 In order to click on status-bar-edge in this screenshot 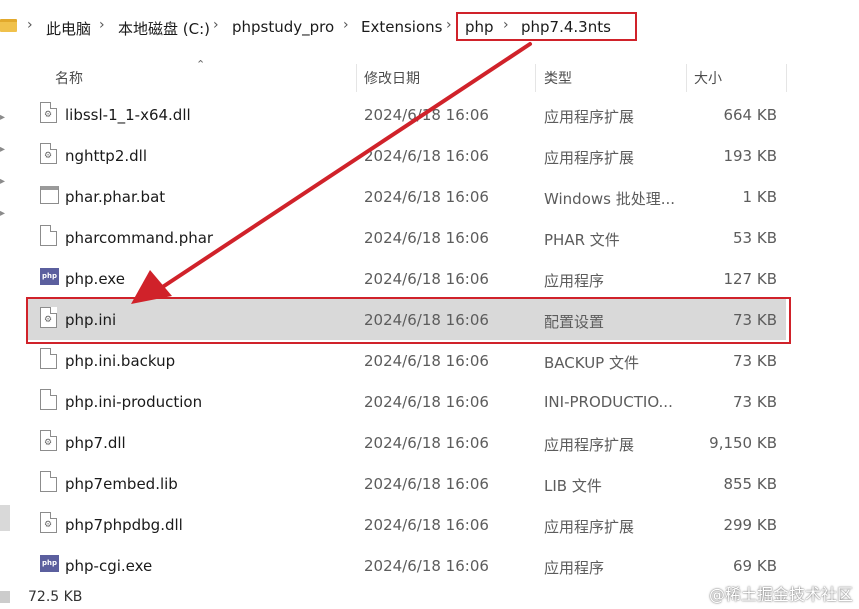, I will do `click(5, 597)`.